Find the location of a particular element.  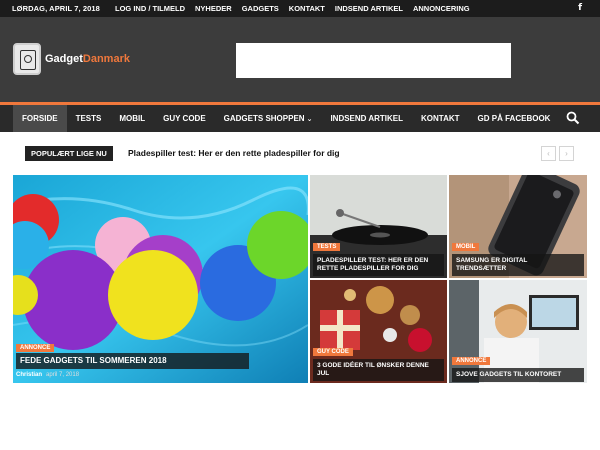

nav-item-forside: FORSIDE is located at coordinates (40, 118).